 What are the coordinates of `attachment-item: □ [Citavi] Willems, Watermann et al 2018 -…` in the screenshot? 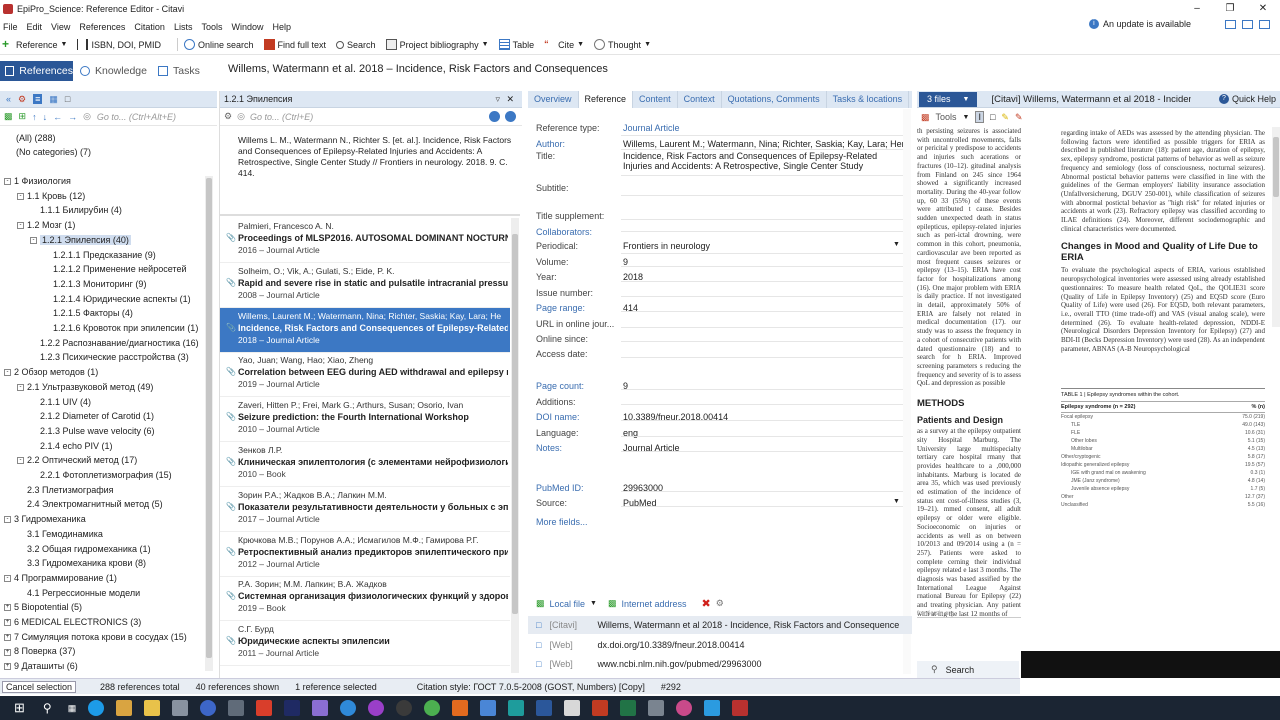 It's located at (720, 625).